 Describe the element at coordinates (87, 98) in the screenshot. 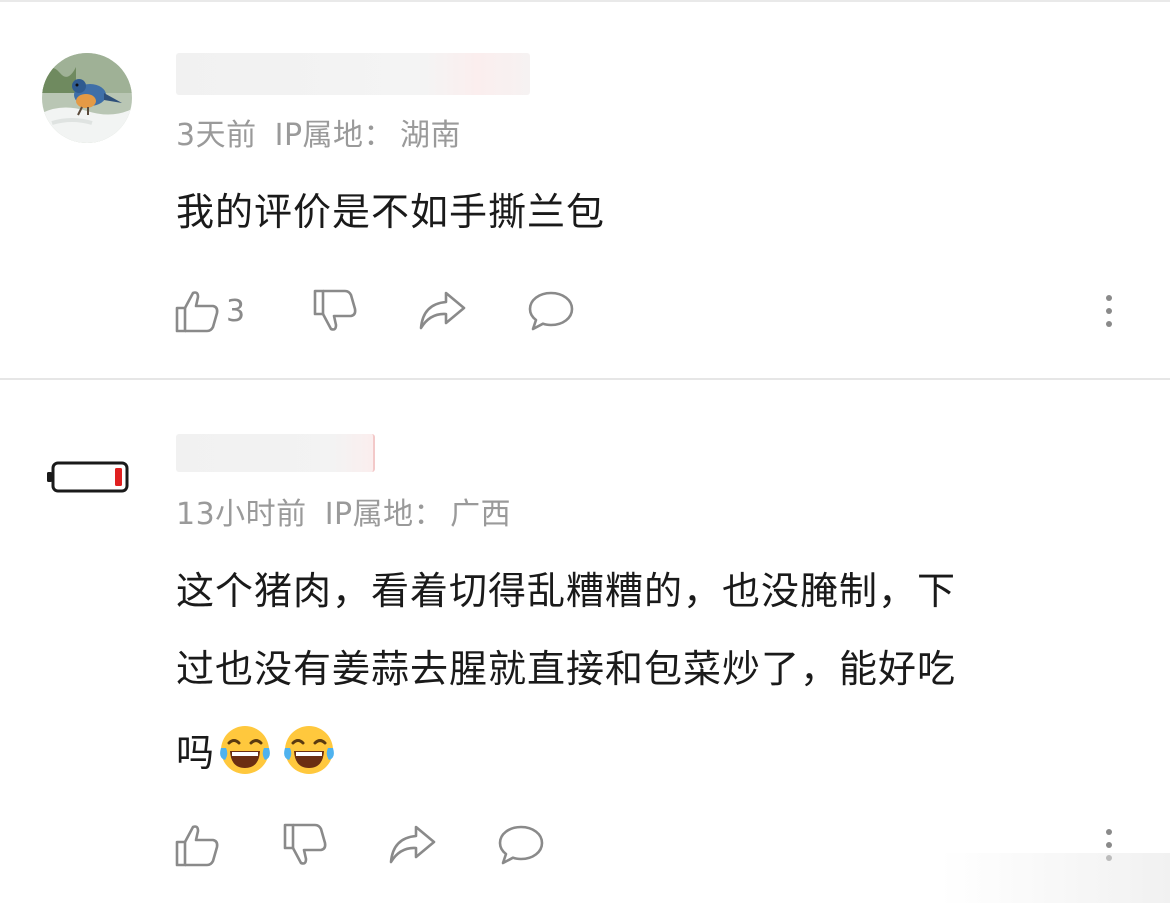

I see `bird-photo-avatar` at that location.